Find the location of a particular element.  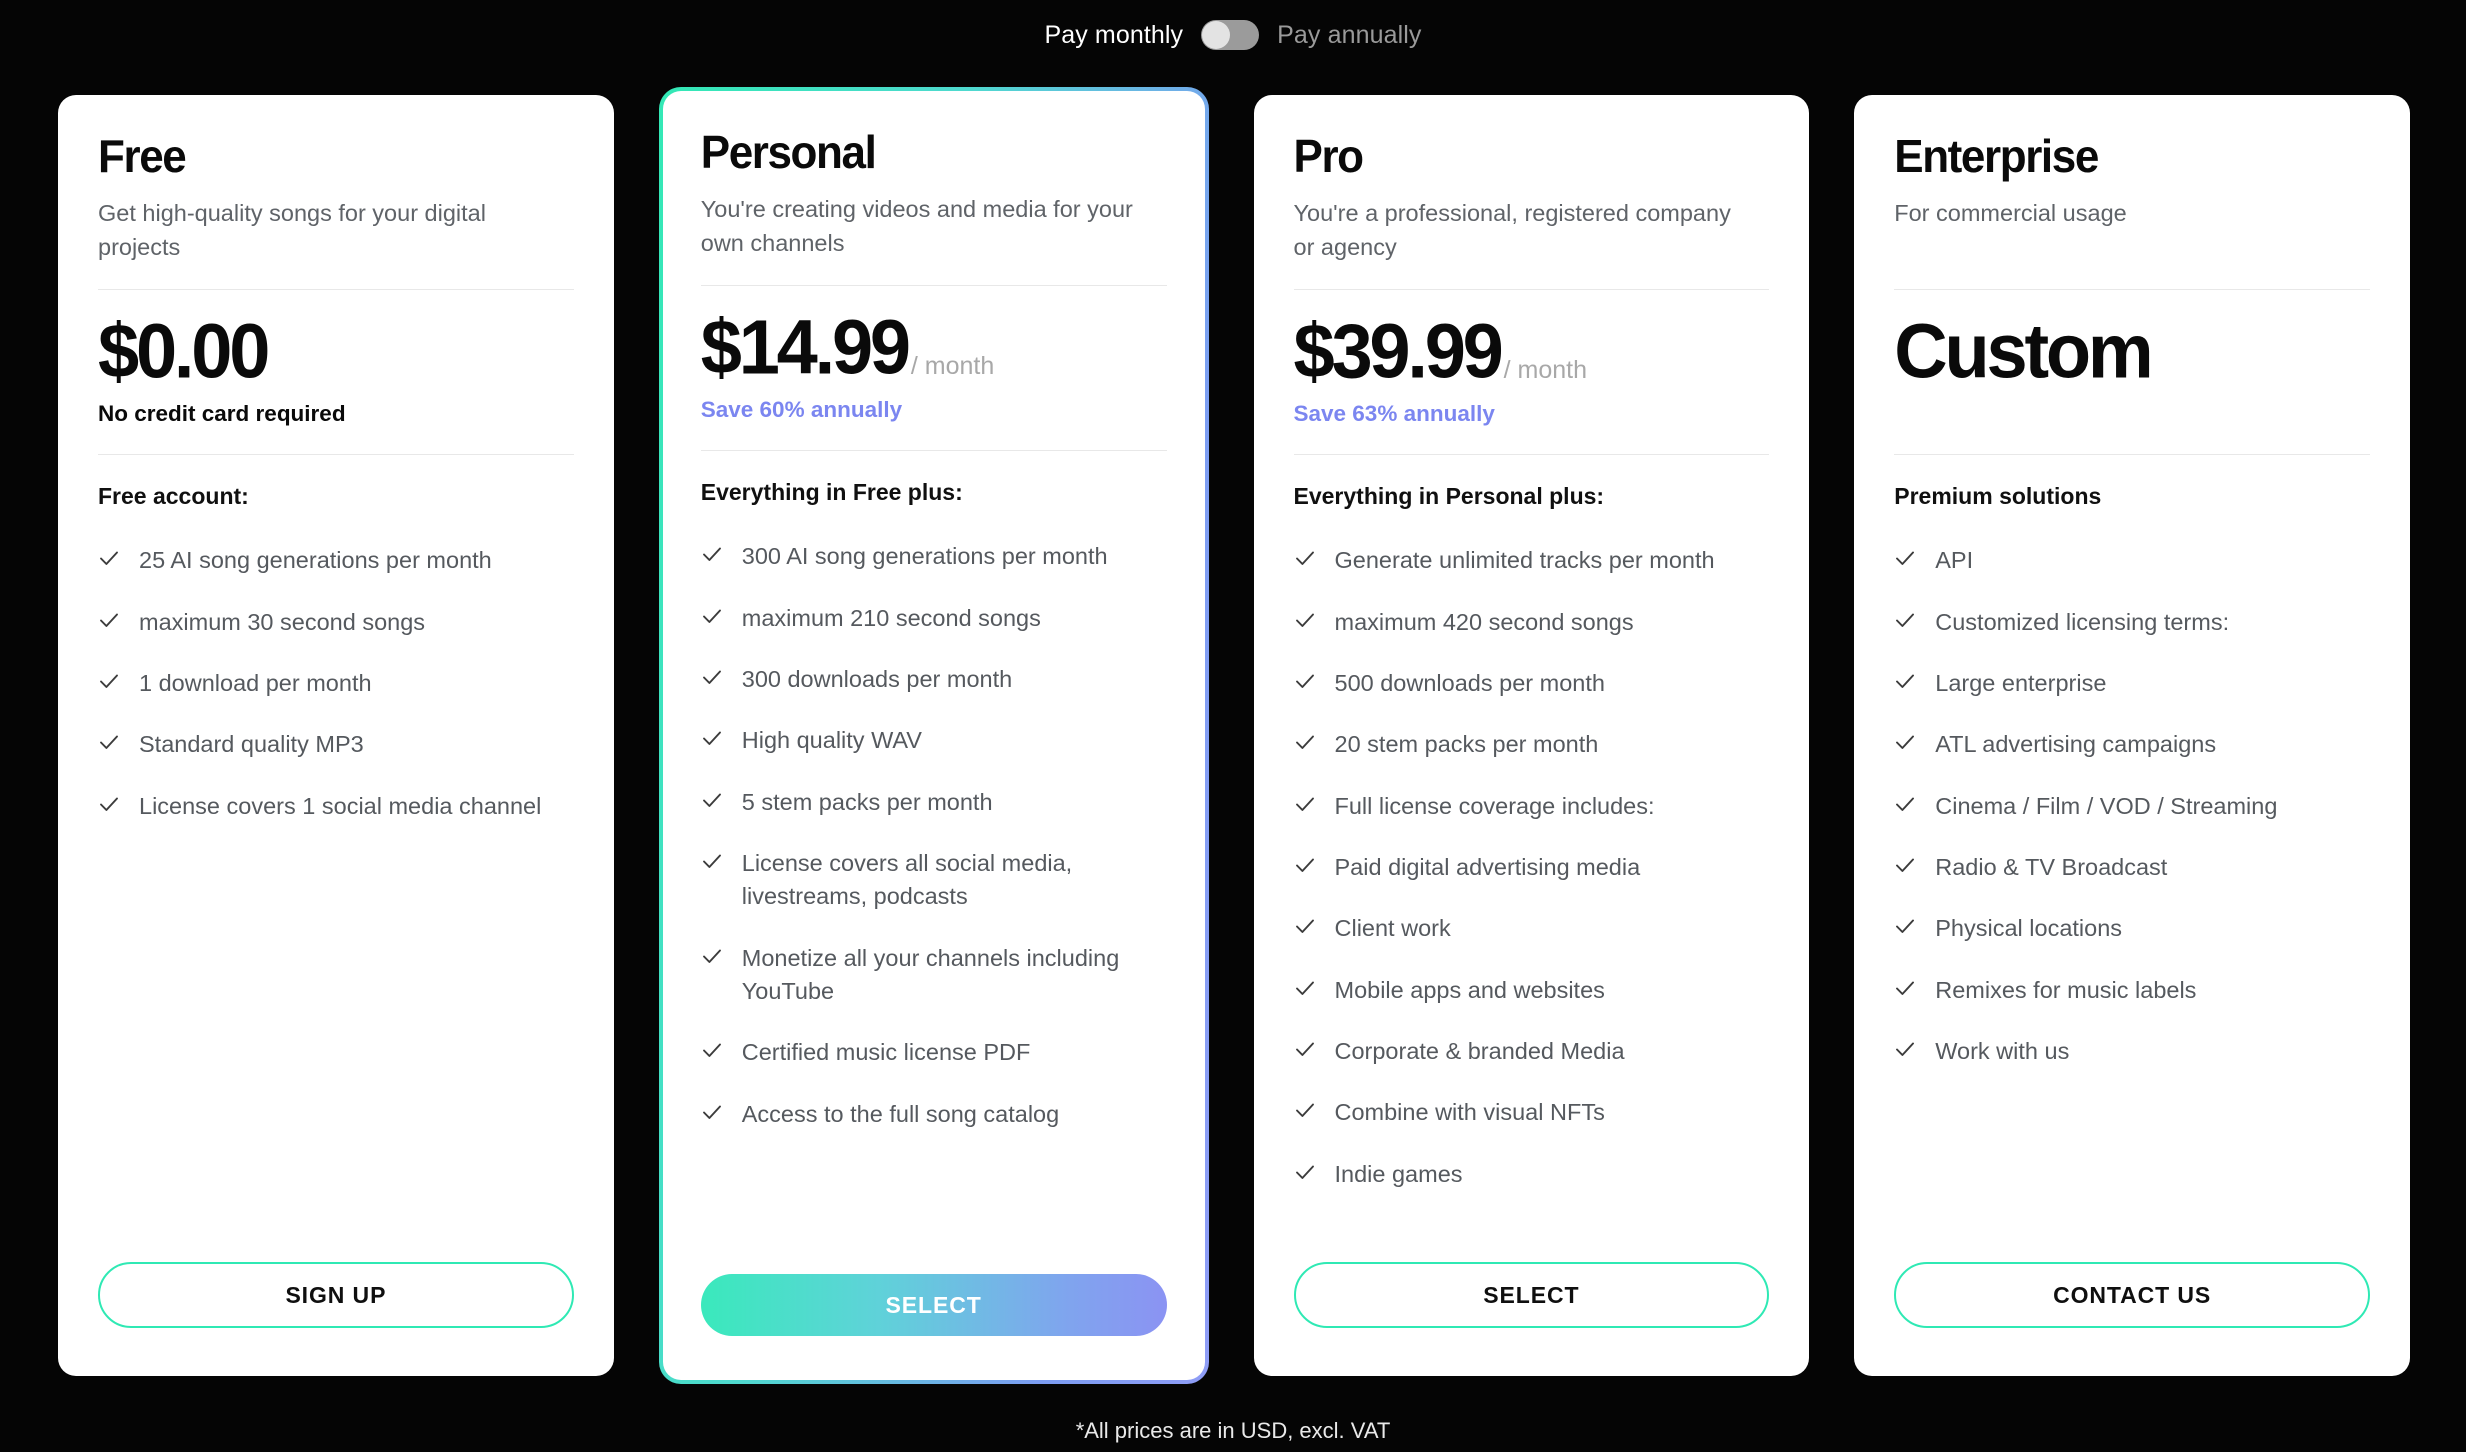

feature-item: Mobile apps and websites is located at coordinates (1532, 990).